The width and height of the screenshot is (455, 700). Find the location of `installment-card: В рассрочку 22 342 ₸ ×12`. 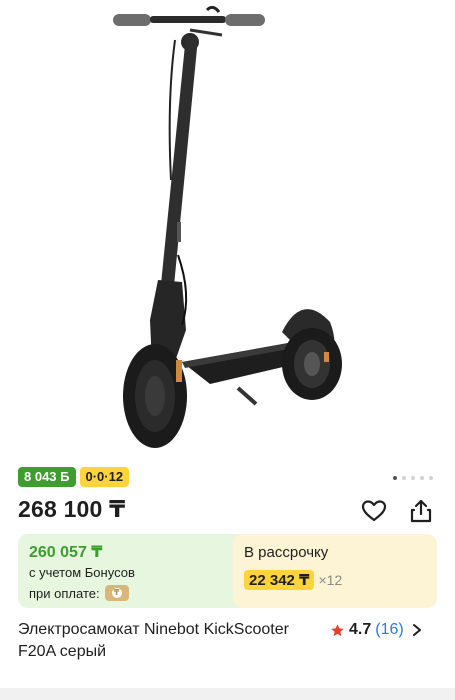

installment-card: В рассрочку 22 342 ₸ ×12 is located at coordinates (335, 571).